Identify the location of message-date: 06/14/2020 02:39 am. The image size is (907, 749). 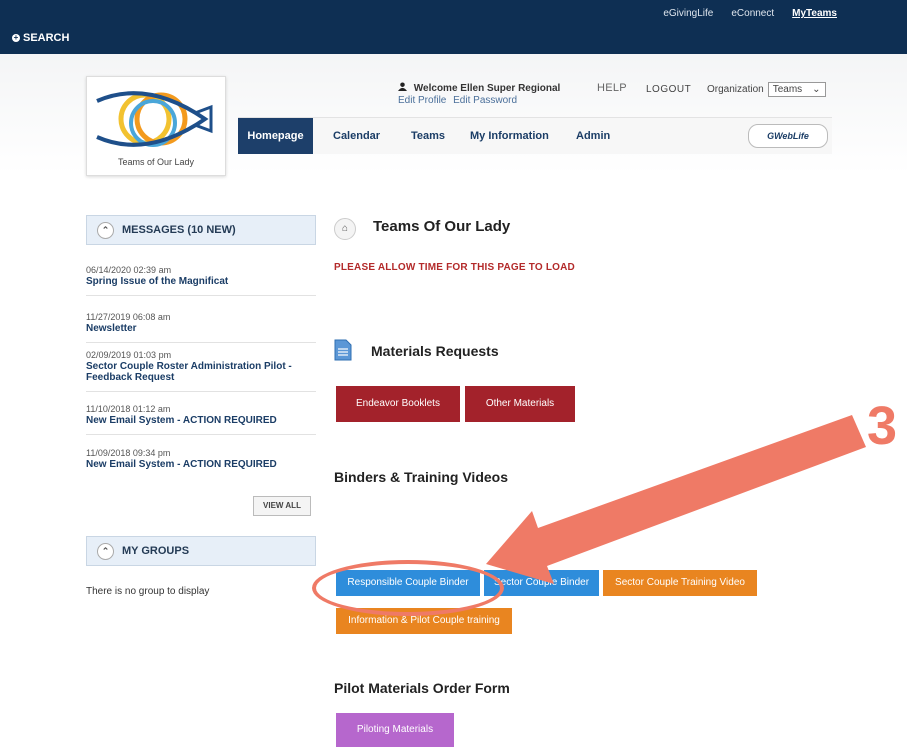
(129, 270).